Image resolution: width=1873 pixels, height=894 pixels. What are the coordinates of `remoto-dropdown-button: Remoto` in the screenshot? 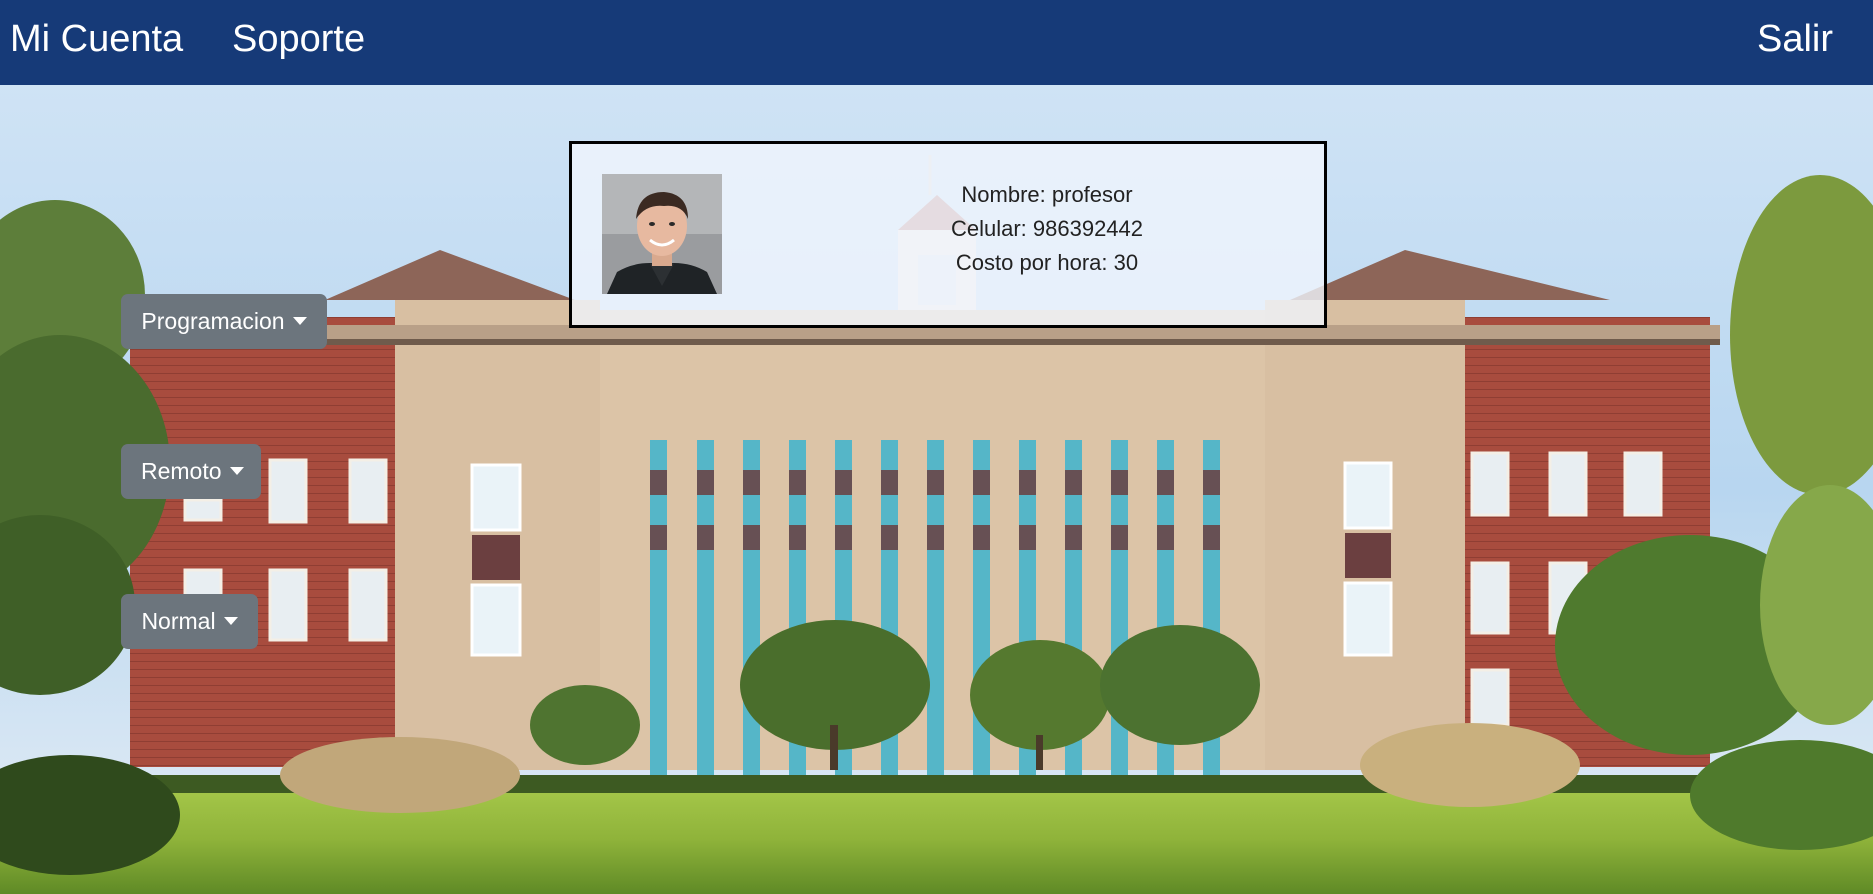 It's located at (191, 471).